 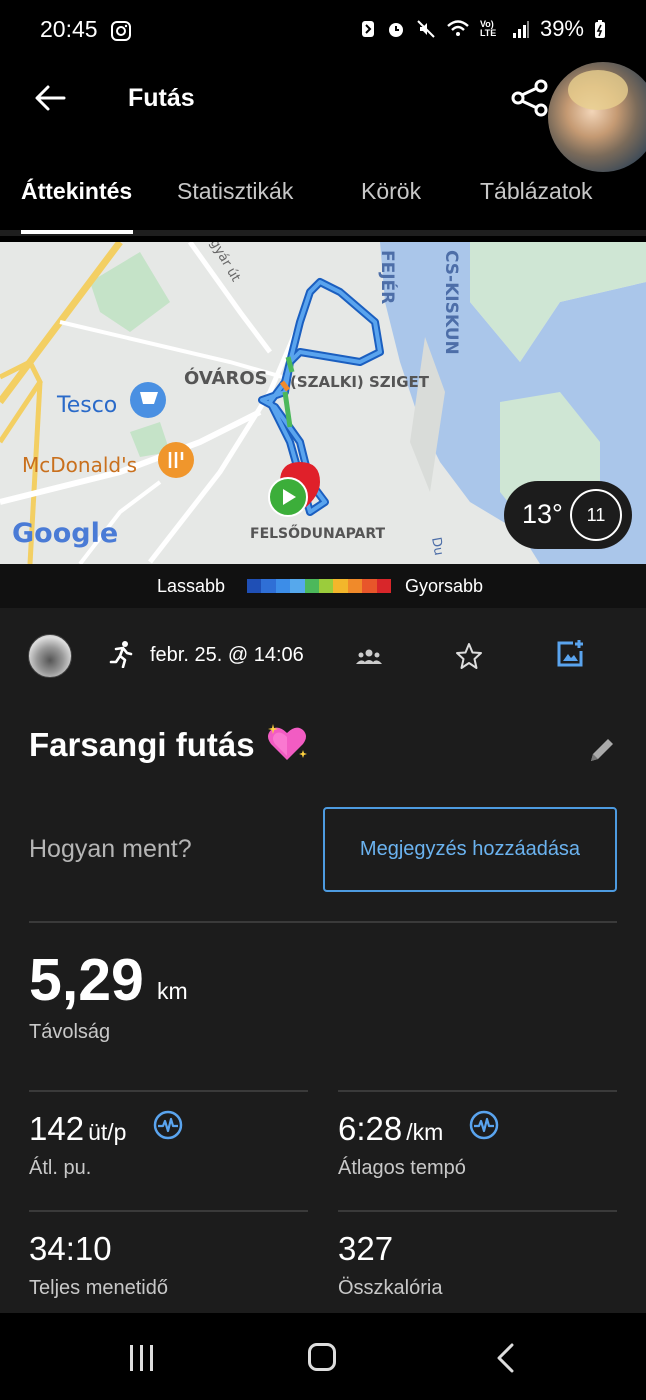 What do you see at coordinates (568, 515) in the screenshot?
I see `weather-badge: 13° 11` at bounding box center [568, 515].